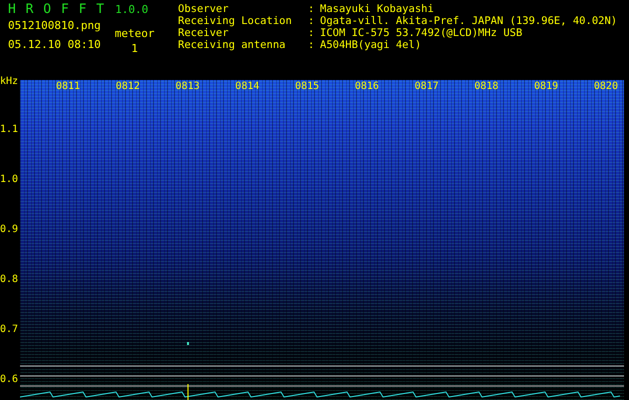 This screenshot has width=629, height=400. What do you see at coordinates (9, 379) in the screenshot?
I see `axis-label: 0.6` at bounding box center [9, 379].